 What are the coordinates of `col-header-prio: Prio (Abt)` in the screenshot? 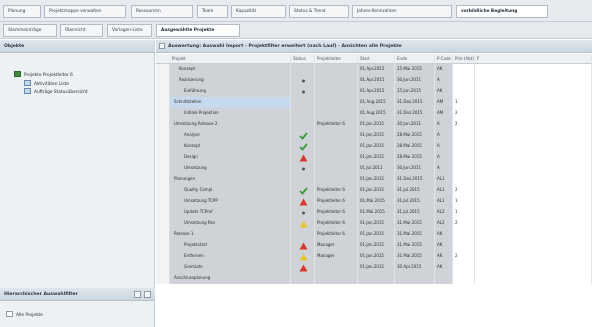 It's located at (464, 59).